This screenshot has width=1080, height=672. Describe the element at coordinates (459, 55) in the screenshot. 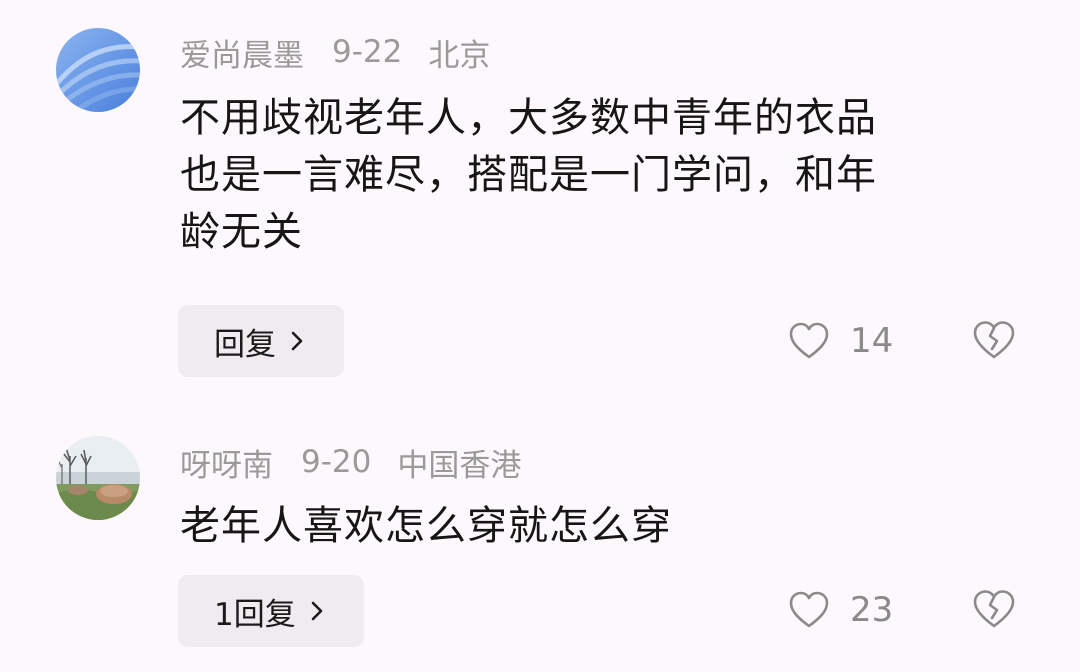

I see `comment-location: 北京` at that location.